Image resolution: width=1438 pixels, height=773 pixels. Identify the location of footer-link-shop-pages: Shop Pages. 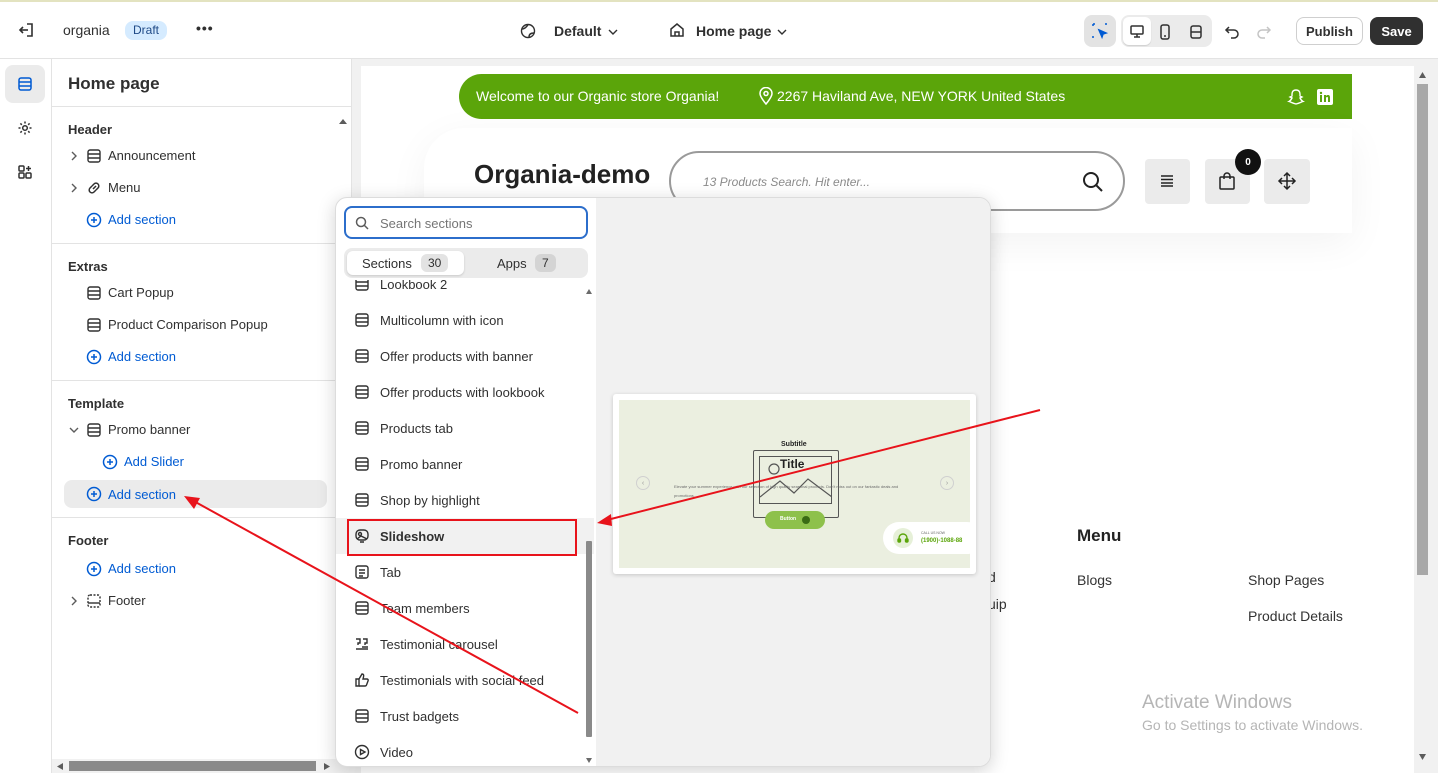
(1286, 580).